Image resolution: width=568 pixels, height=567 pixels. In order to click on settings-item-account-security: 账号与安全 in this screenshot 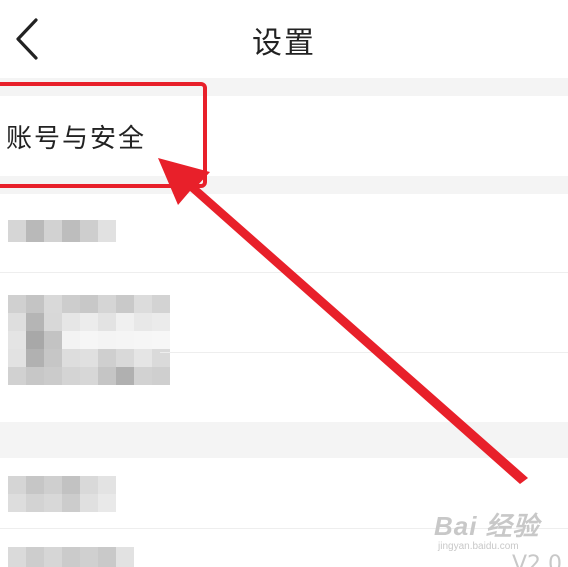, I will do `click(284, 136)`.